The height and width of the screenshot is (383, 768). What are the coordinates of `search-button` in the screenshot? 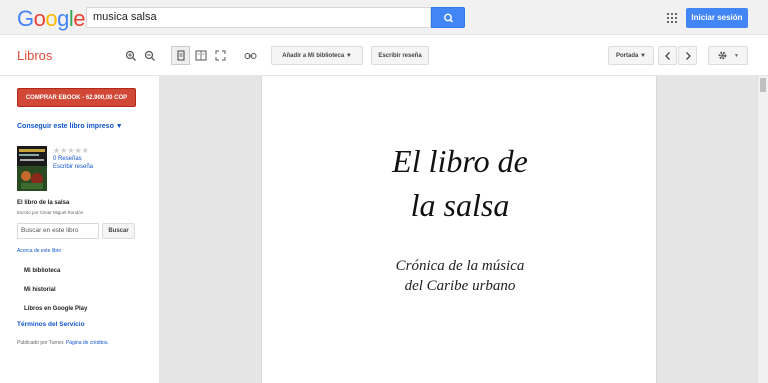 It's located at (448, 17).